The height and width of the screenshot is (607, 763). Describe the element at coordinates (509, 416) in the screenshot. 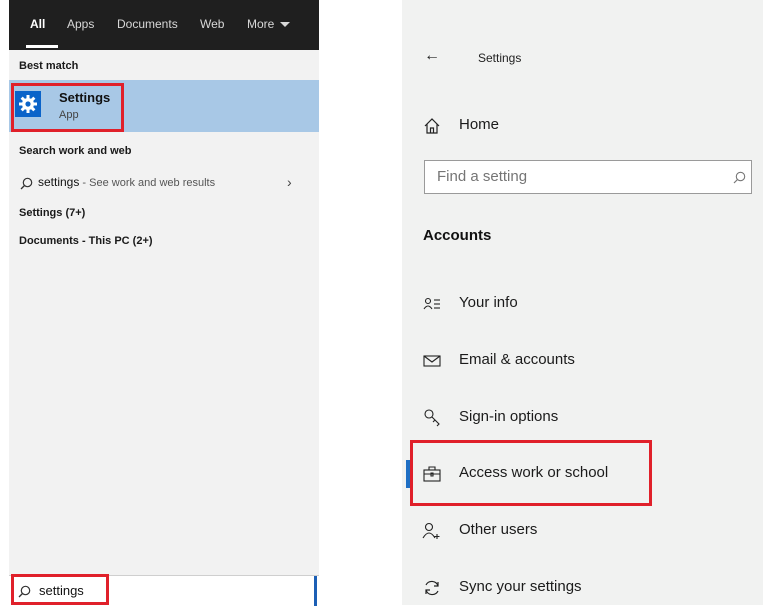

I see `nav-sign-in-options-label: Sign-in options` at that location.